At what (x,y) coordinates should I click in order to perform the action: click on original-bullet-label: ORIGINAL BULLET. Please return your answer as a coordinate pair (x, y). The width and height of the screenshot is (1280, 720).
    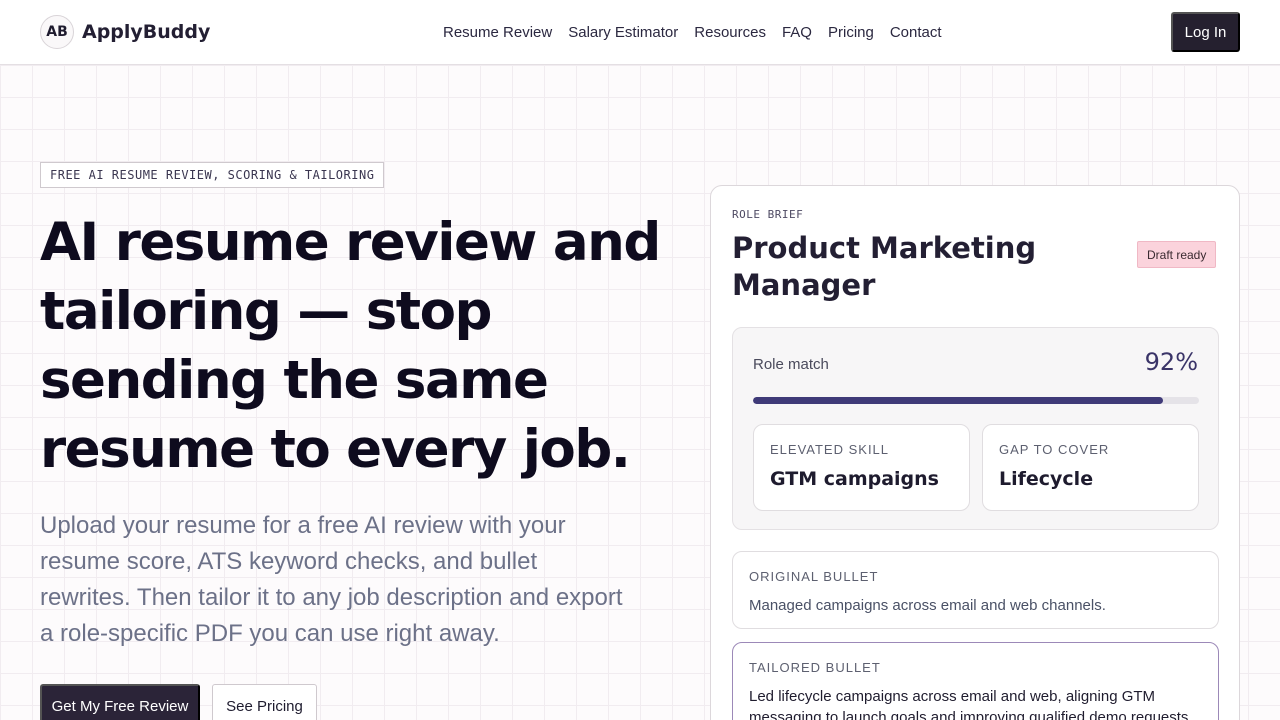
    Looking at the image, I should click on (814, 576).